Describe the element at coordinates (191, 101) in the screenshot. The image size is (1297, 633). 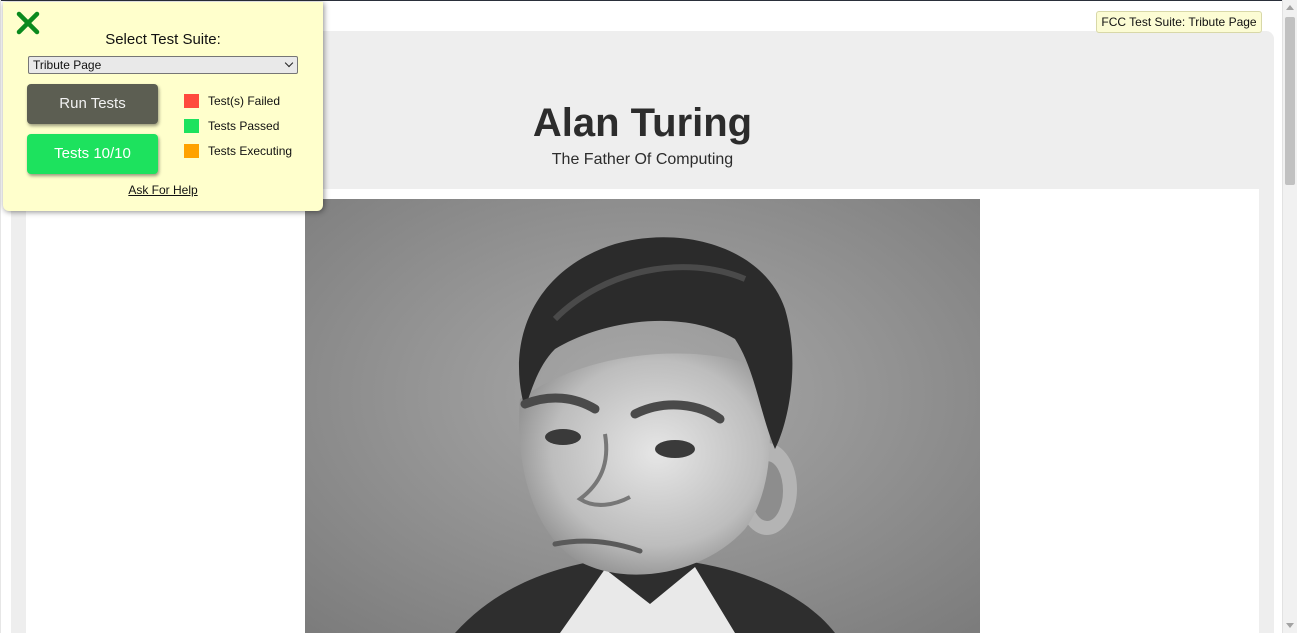
I see `failed-swatch` at that location.